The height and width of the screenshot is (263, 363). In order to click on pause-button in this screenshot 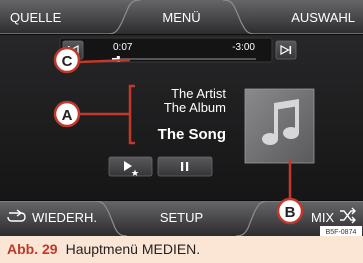, I will do `click(185, 166)`.